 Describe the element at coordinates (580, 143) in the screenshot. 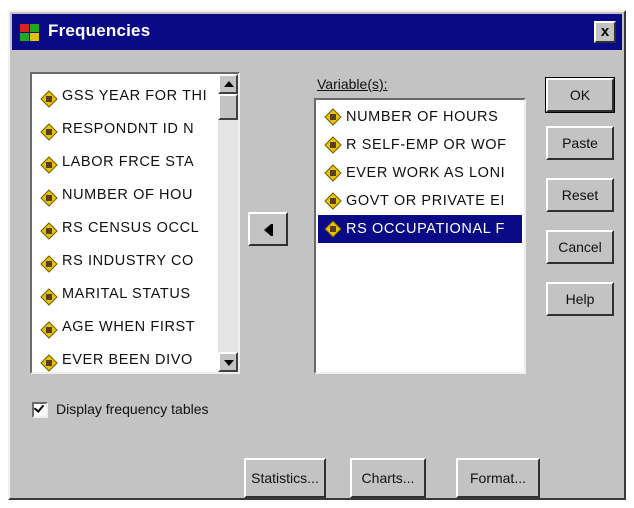

I see `paste-button: Paste` at that location.